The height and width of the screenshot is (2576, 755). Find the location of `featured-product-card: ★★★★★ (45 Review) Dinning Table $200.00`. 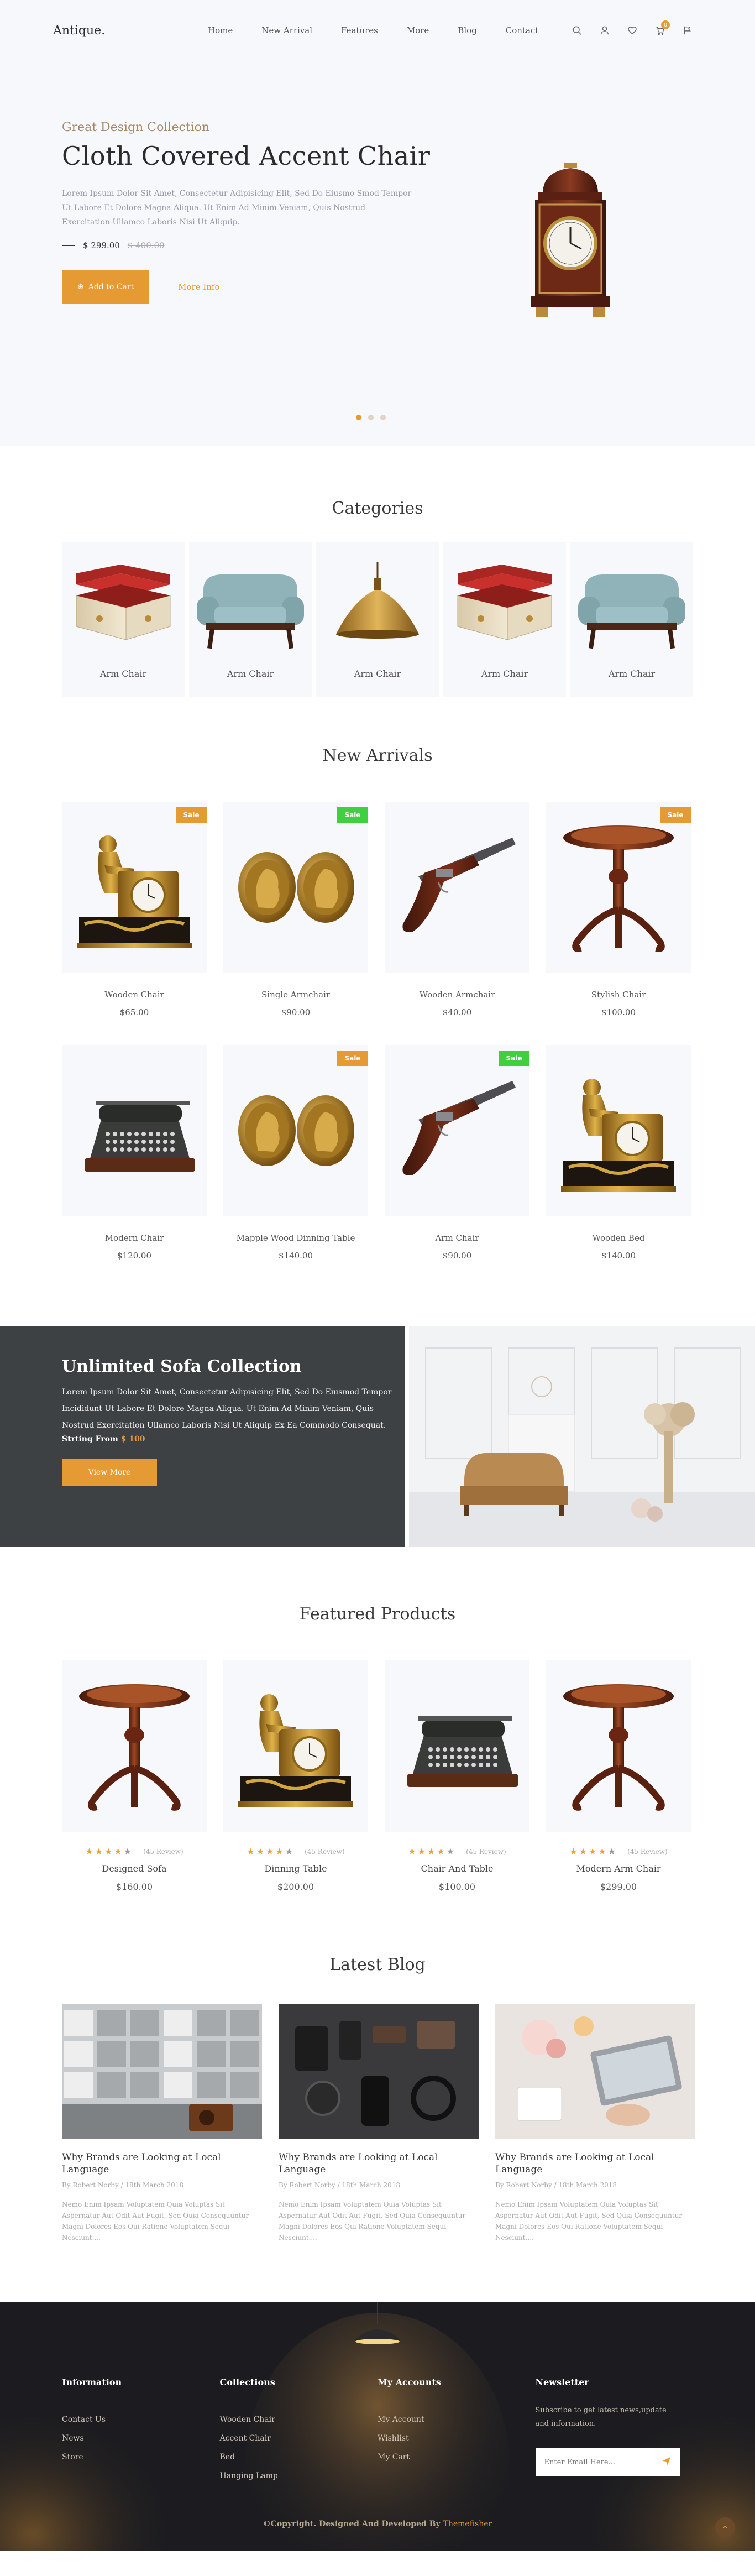

featured-product-card: ★★★★★ (45 Review) Dinning Table $200.00 is located at coordinates (295, 1776).